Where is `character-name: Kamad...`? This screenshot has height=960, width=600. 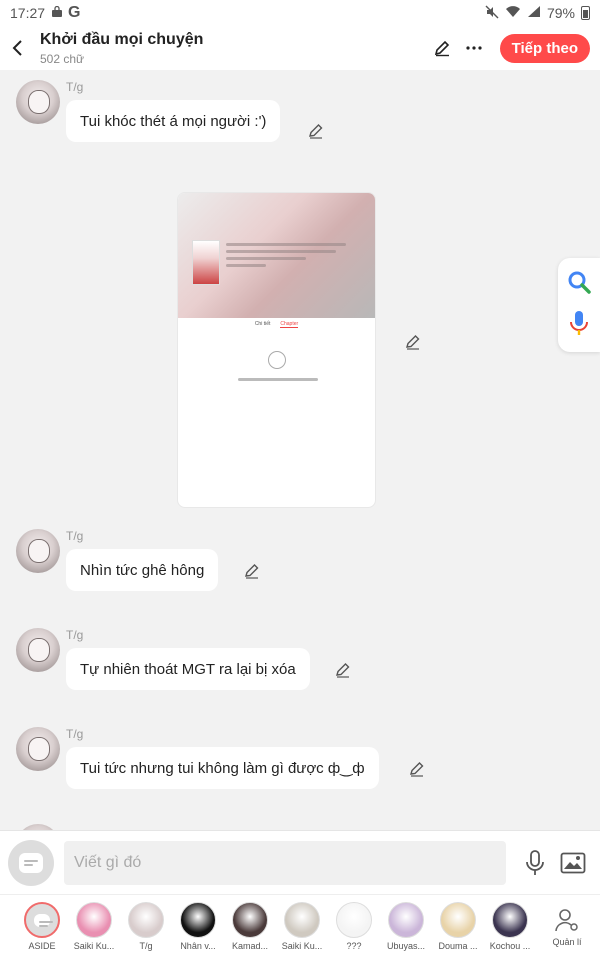 character-name: Kamad... is located at coordinates (250, 946).